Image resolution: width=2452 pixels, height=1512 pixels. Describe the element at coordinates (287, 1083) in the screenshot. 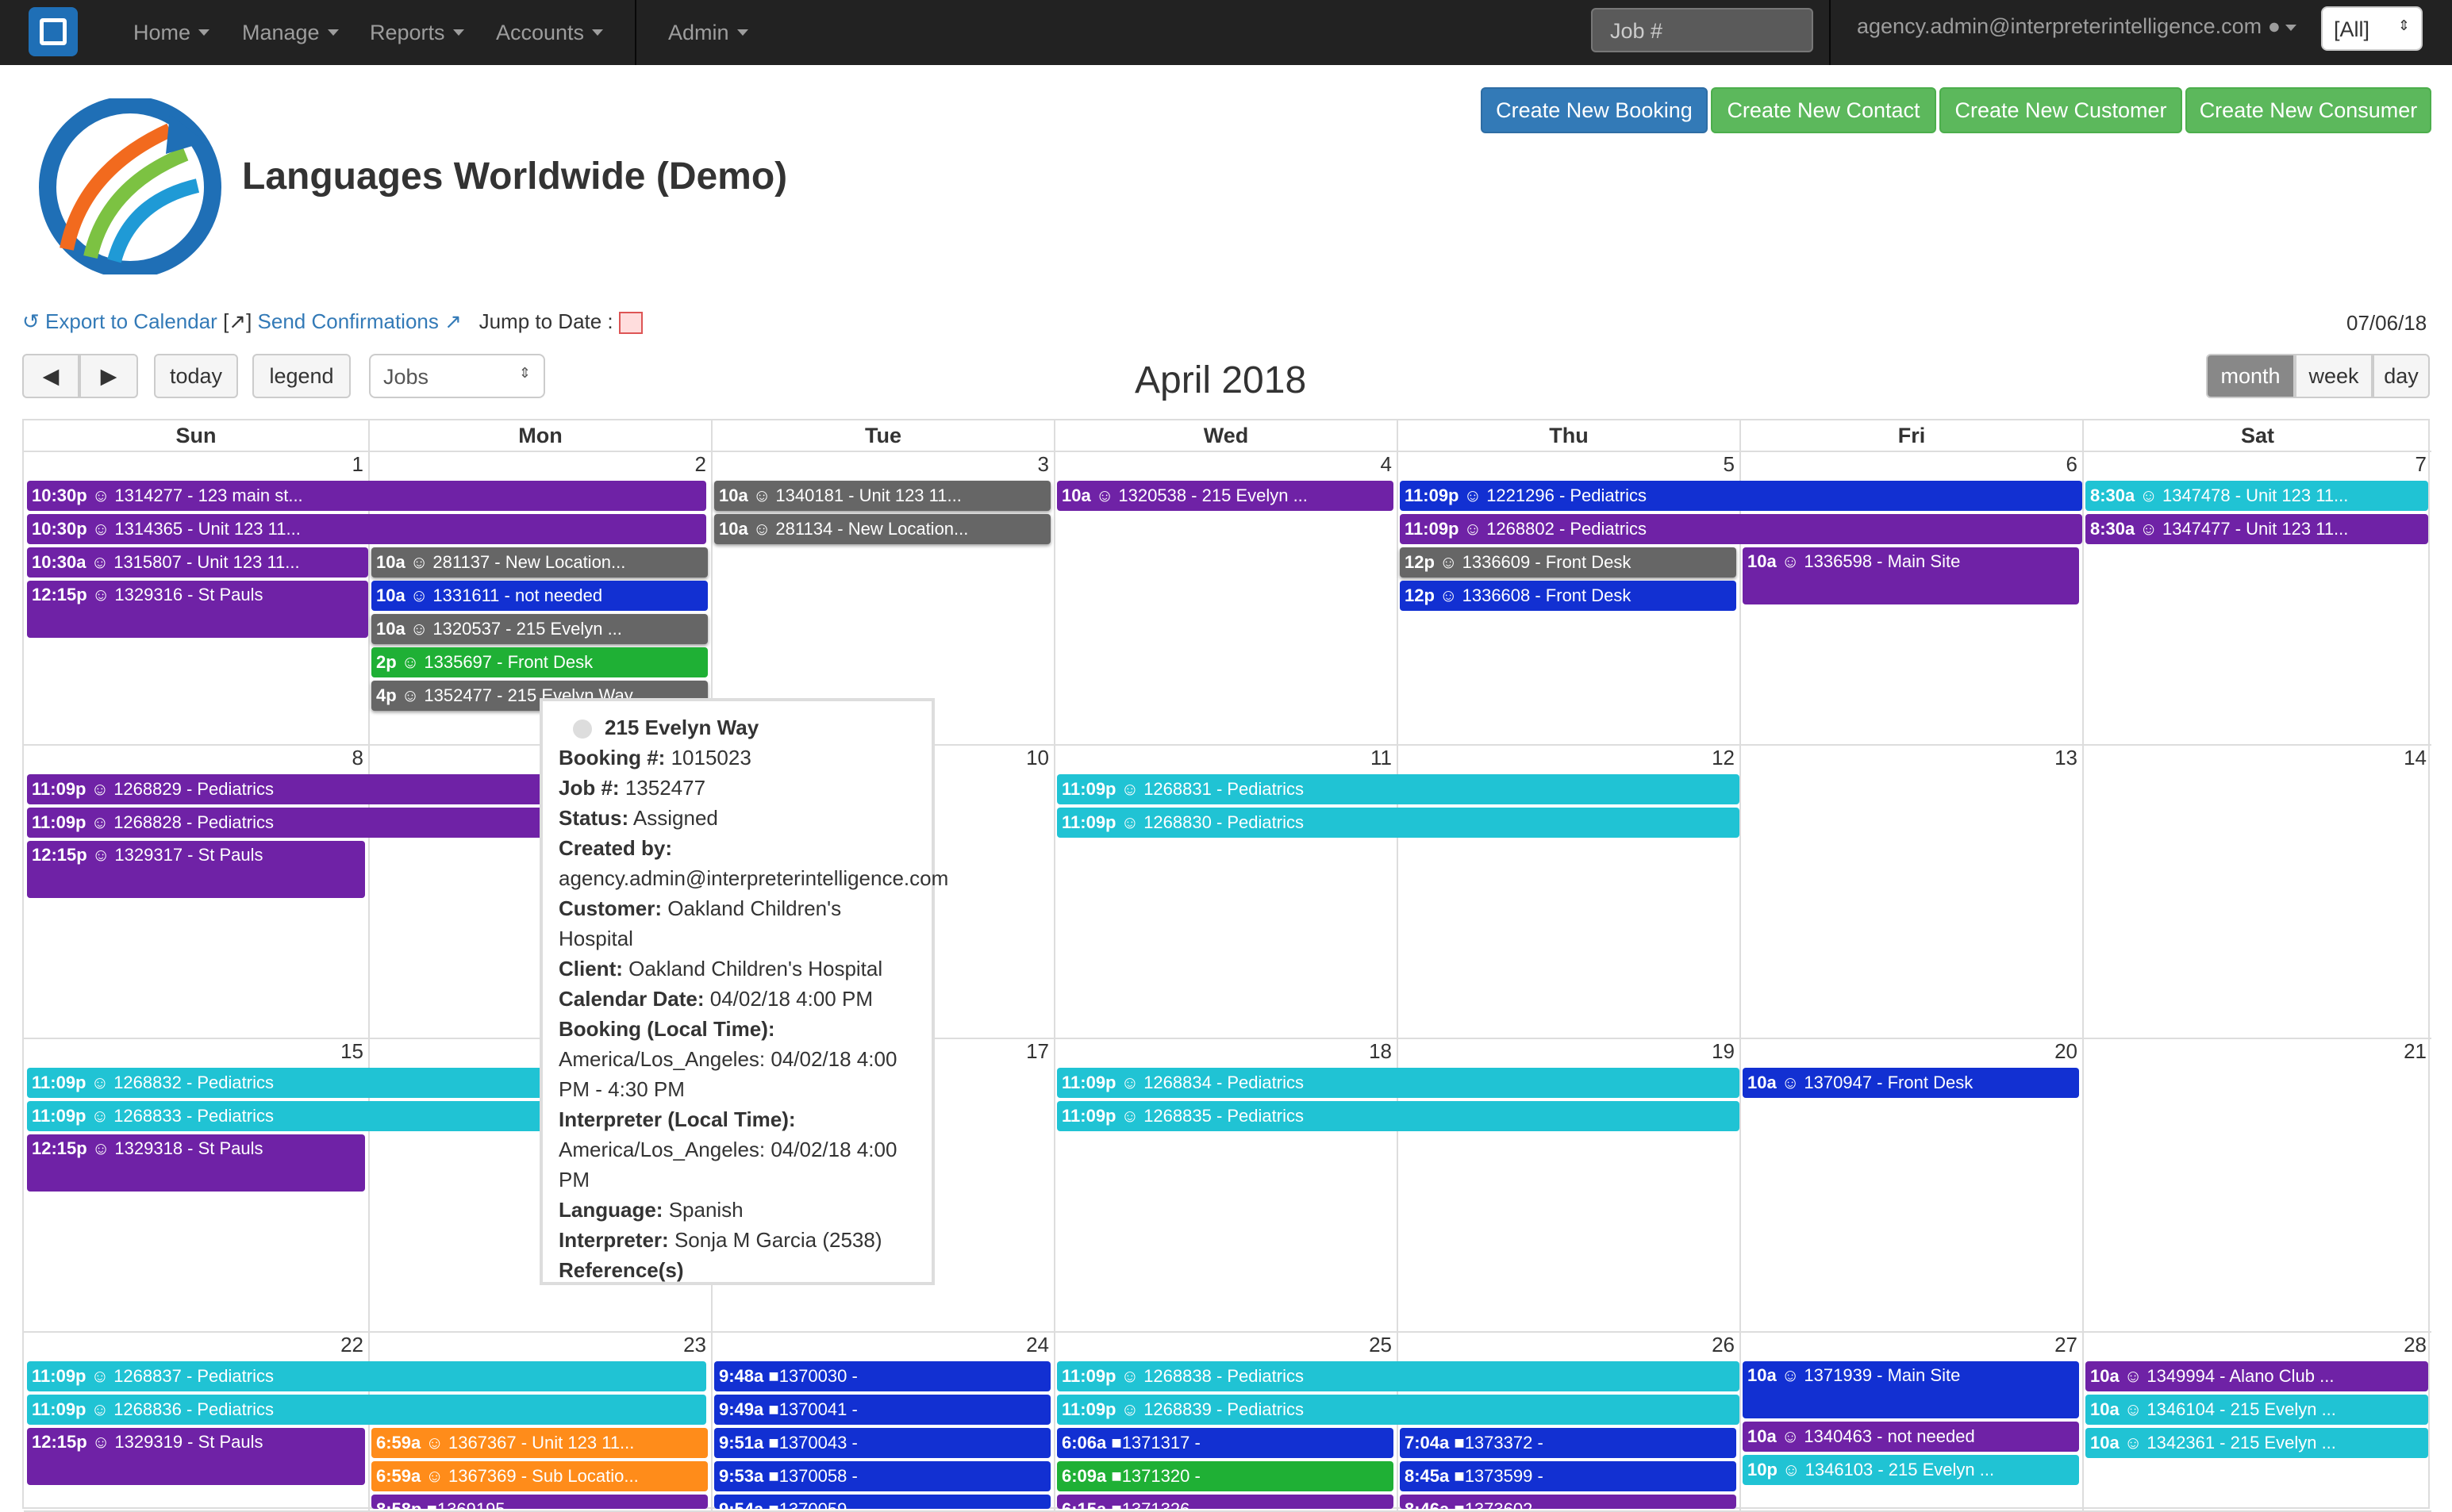

I see `calendar-event: 11:09p ☺ 1268832 - Pediatrics` at that location.